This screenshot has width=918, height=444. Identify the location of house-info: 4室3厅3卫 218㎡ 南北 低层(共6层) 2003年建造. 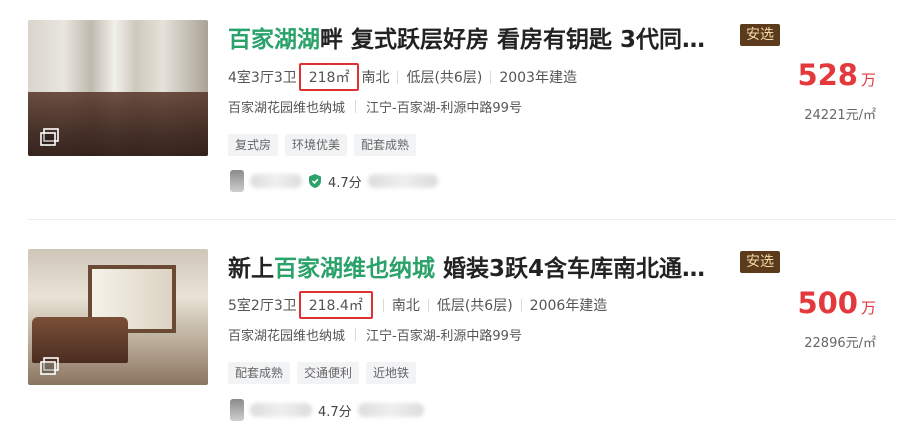
(402, 77).